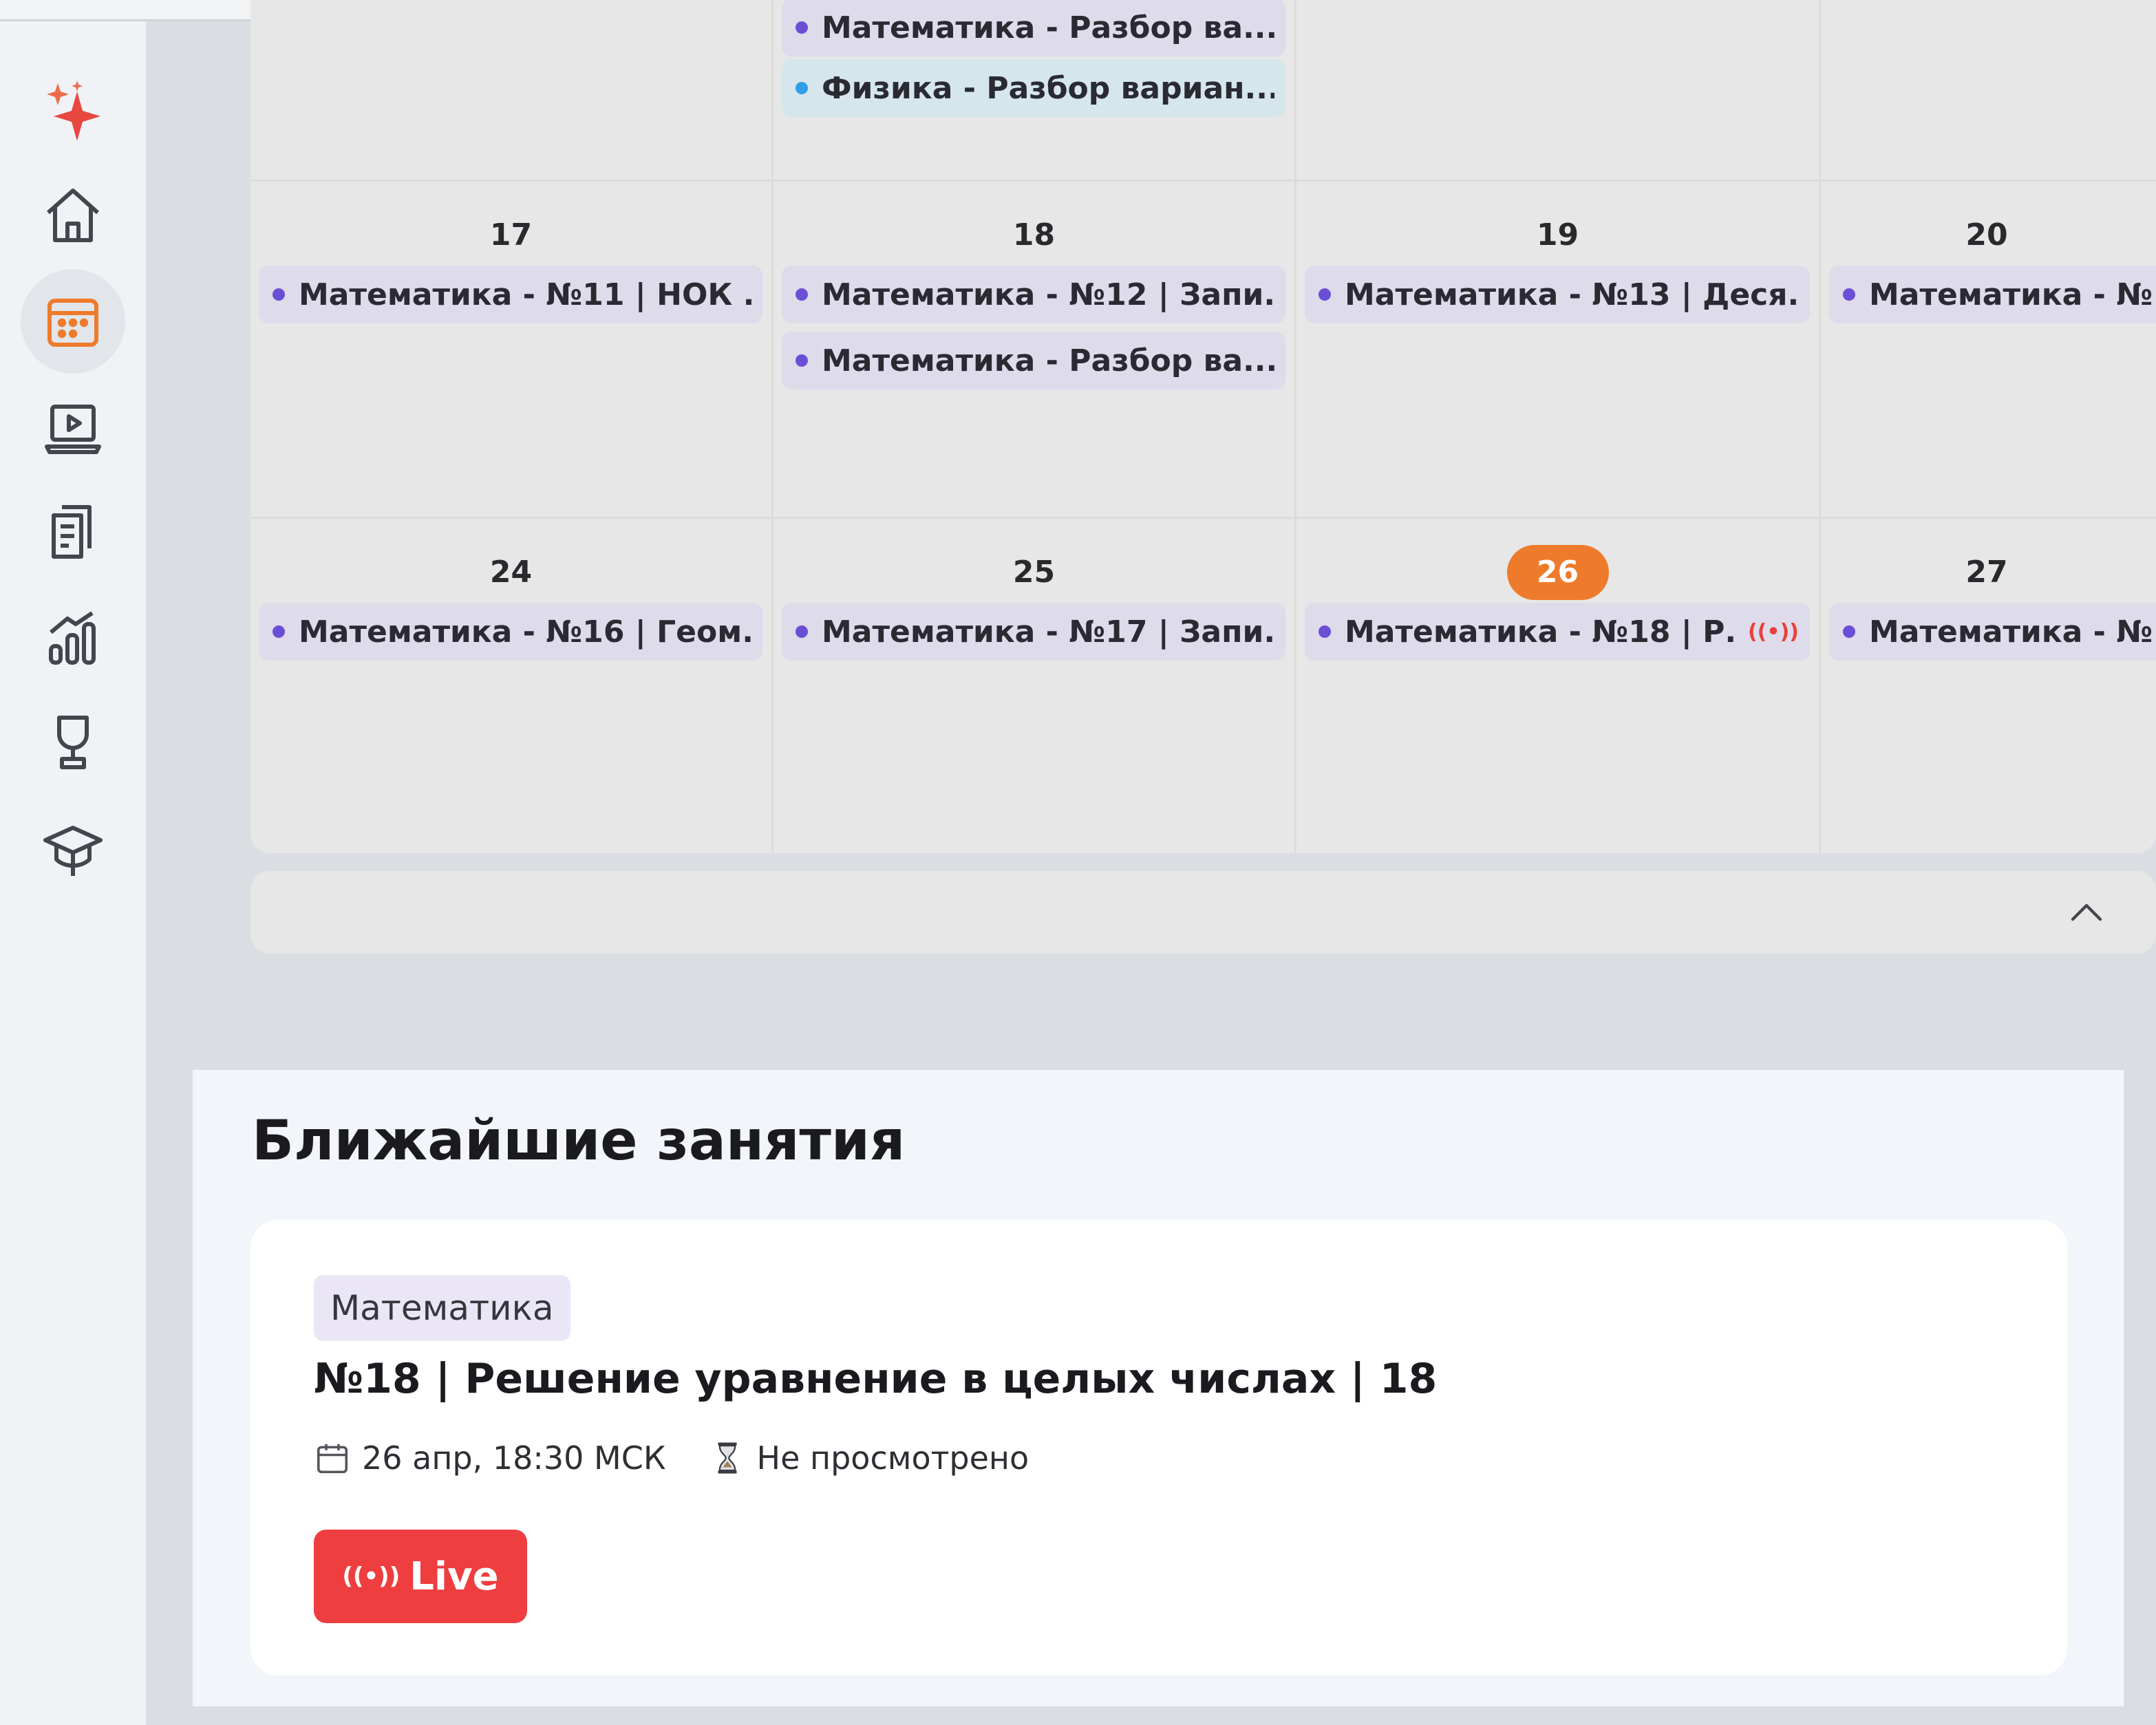 Image resolution: width=2156 pixels, height=1725 pixels. Describe the element at coordinates (1034, 235) in the screenshot. I see `day-number: 18` at that location.